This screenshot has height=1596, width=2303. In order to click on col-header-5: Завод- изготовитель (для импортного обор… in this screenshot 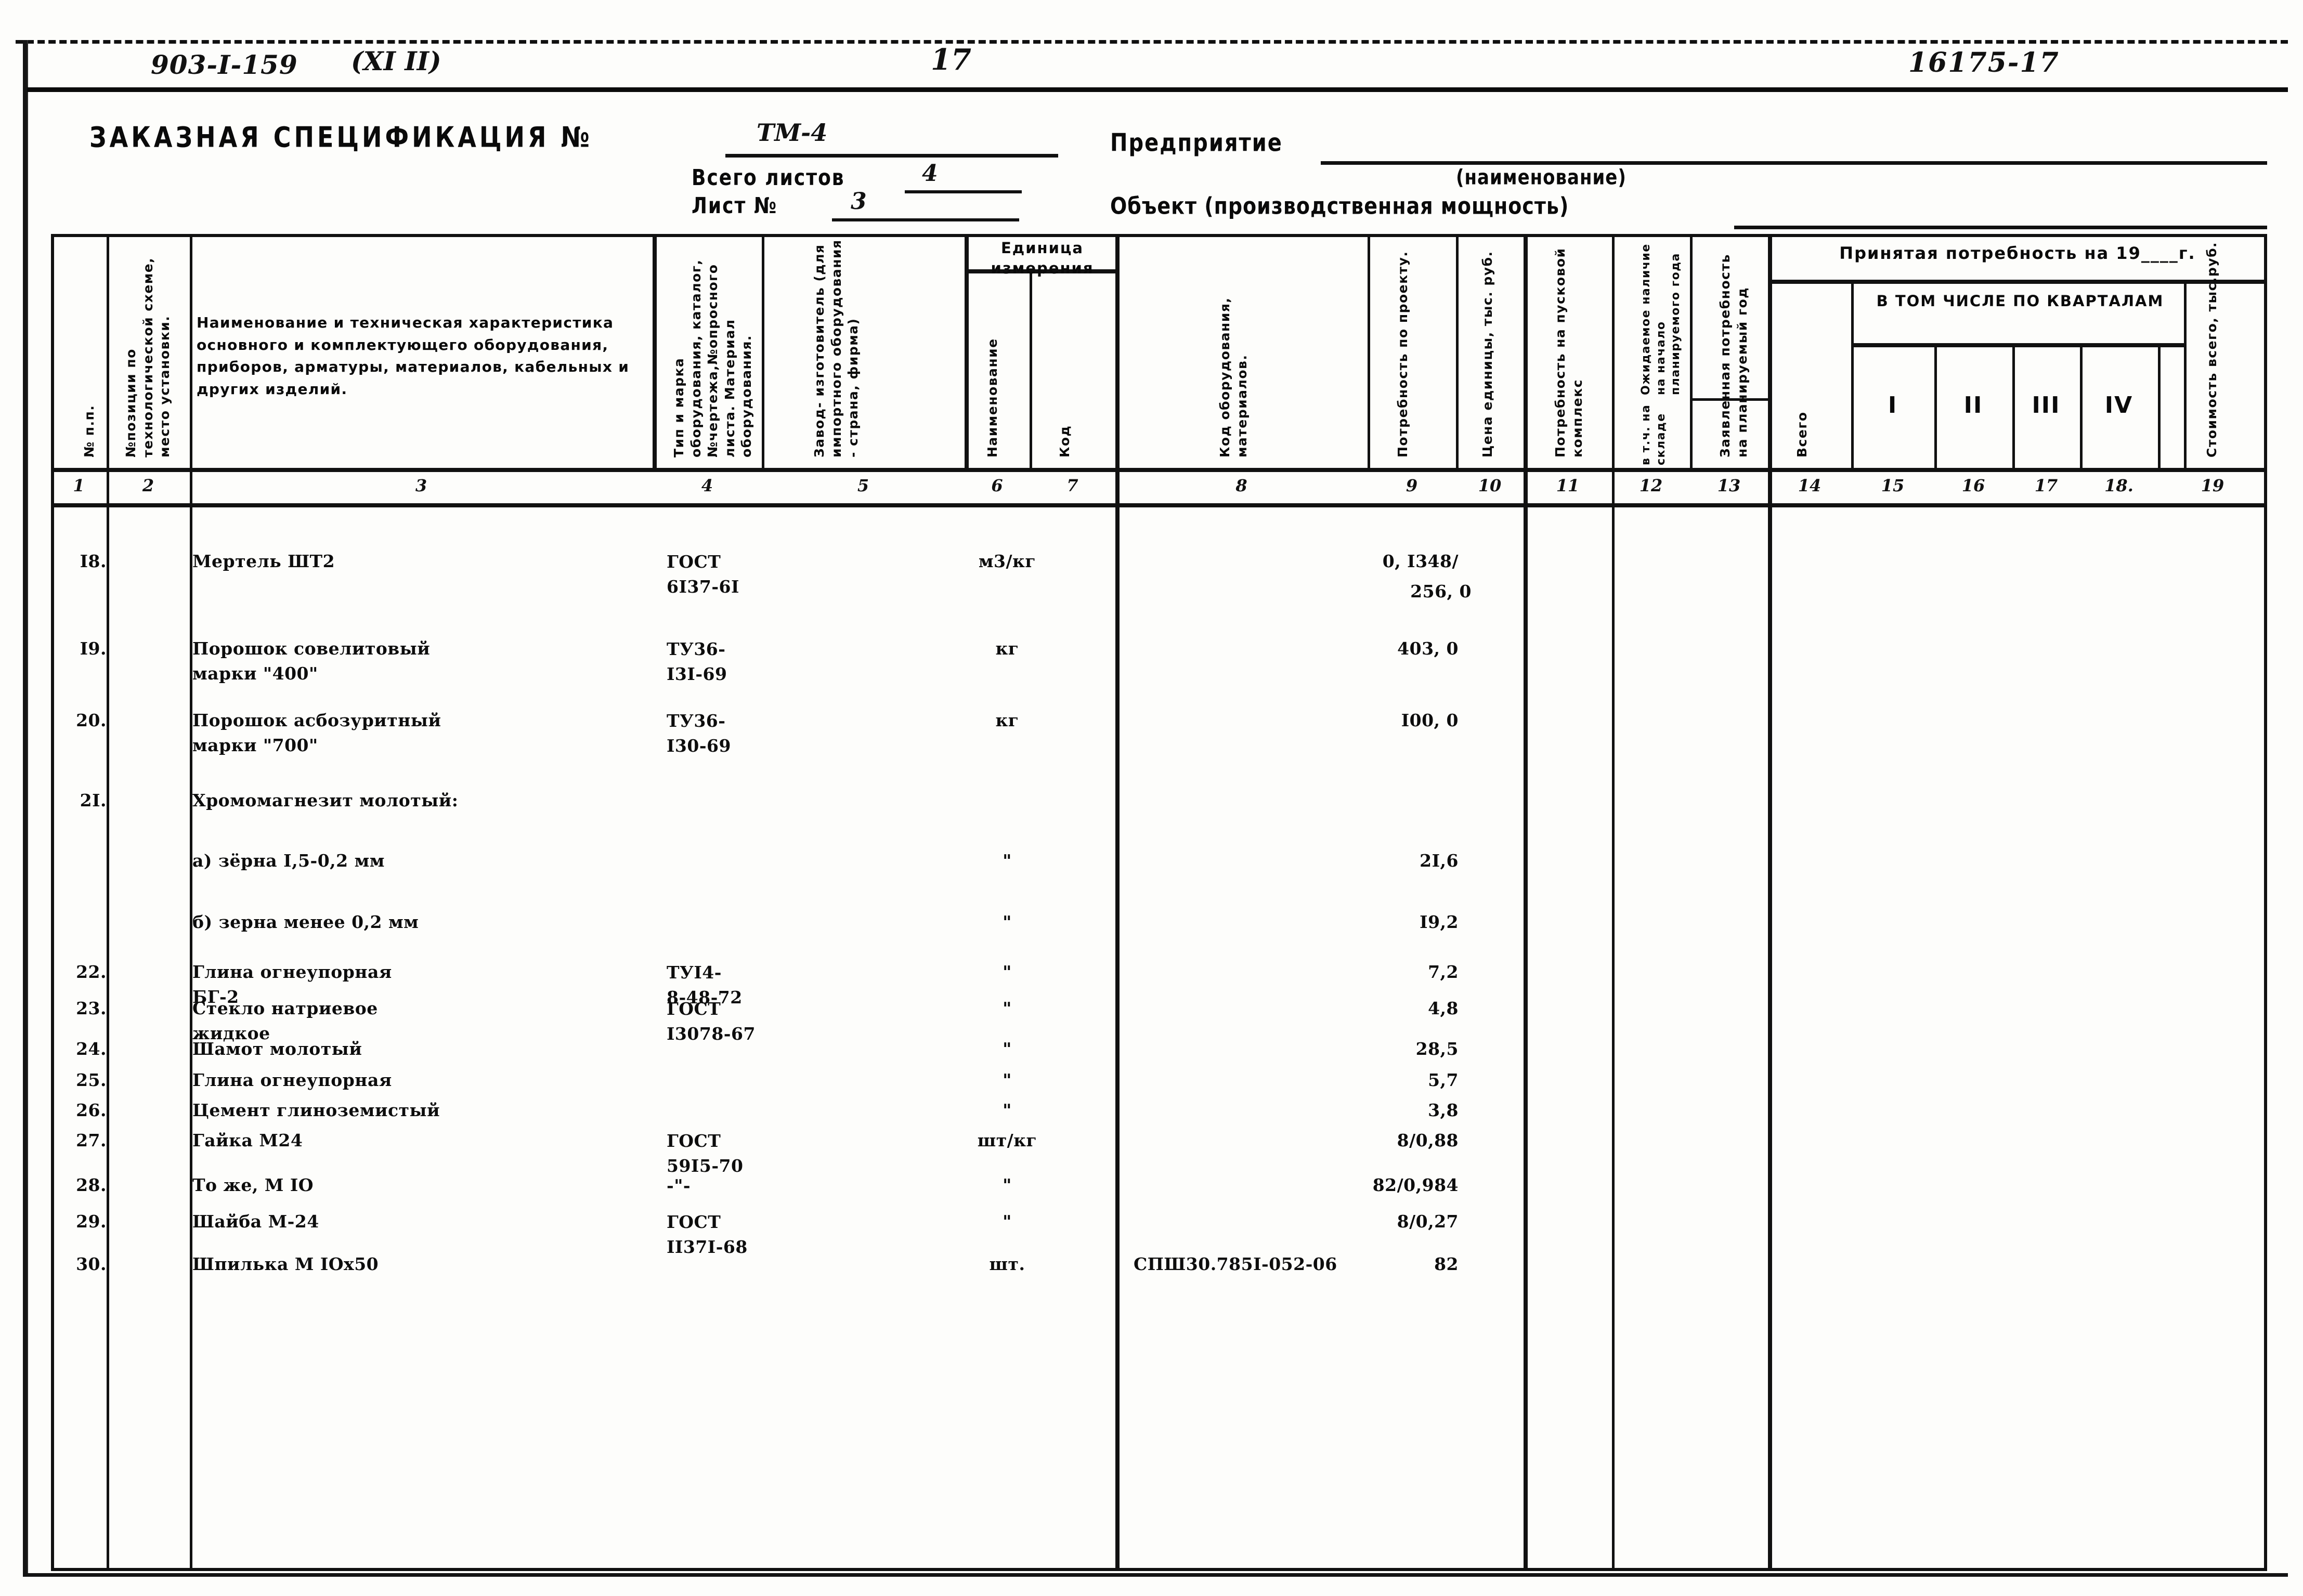, I will do `click(837, 348)`.